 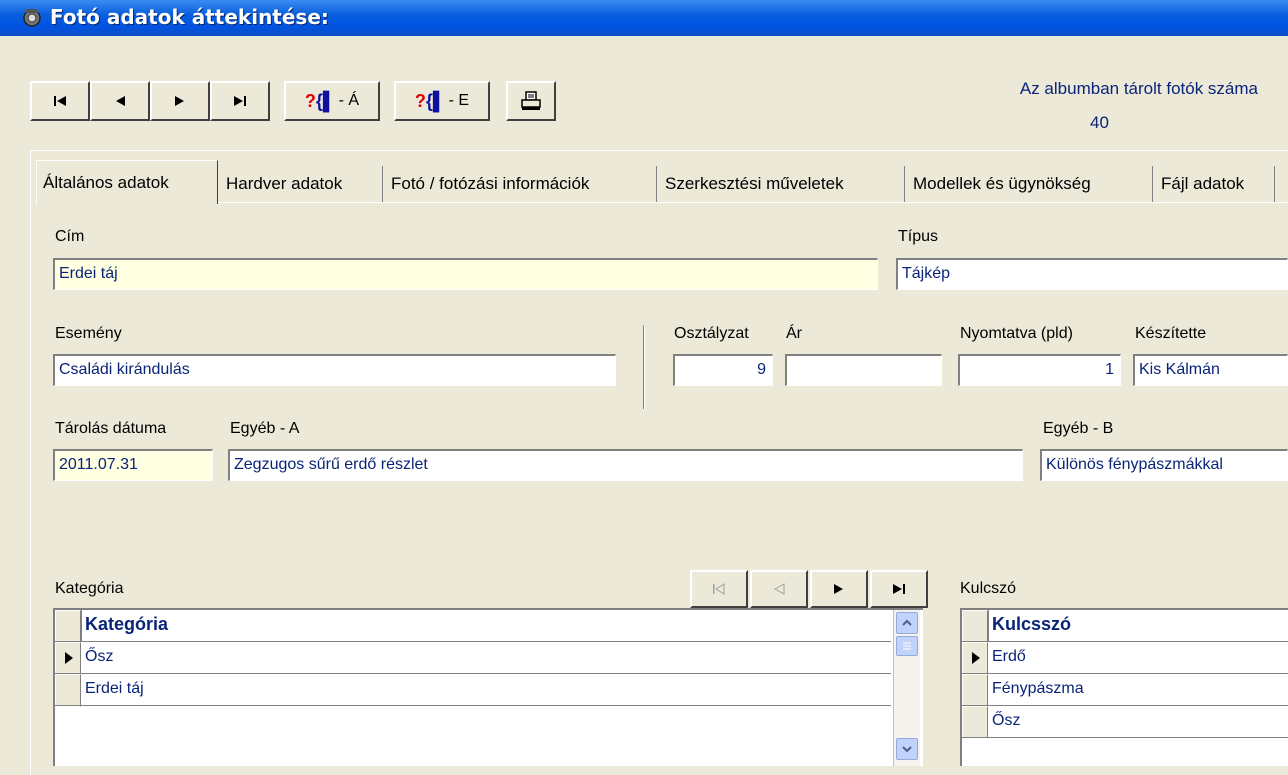 What do you see at coordinates (644, 18) in the screenshot?
I see `title-bar: Fotó adatok áttekintése:` at bounding box center [644, 18].